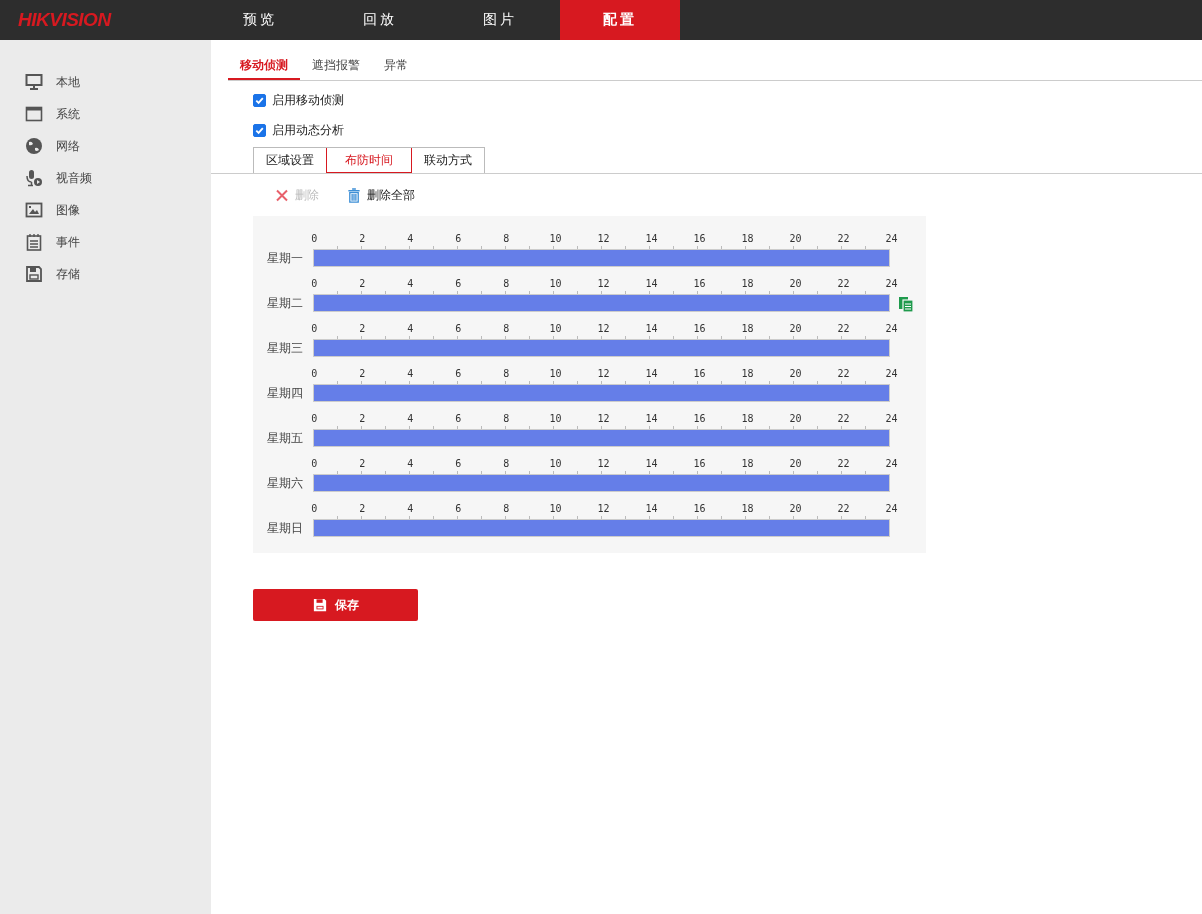 The image size is (1202, 914). Describe the element at coordinates (285, 348) in the screenshot. I see `day-label: 星期三` at that location.